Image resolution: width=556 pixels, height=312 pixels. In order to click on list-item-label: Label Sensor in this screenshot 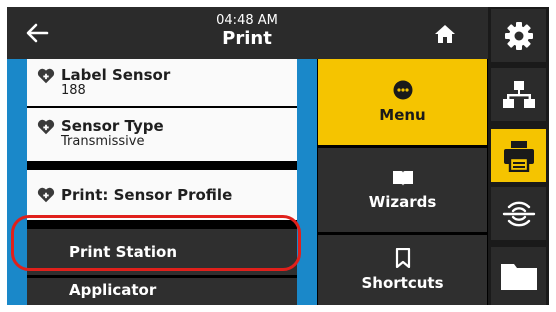, I will do `click(116, 75)`.